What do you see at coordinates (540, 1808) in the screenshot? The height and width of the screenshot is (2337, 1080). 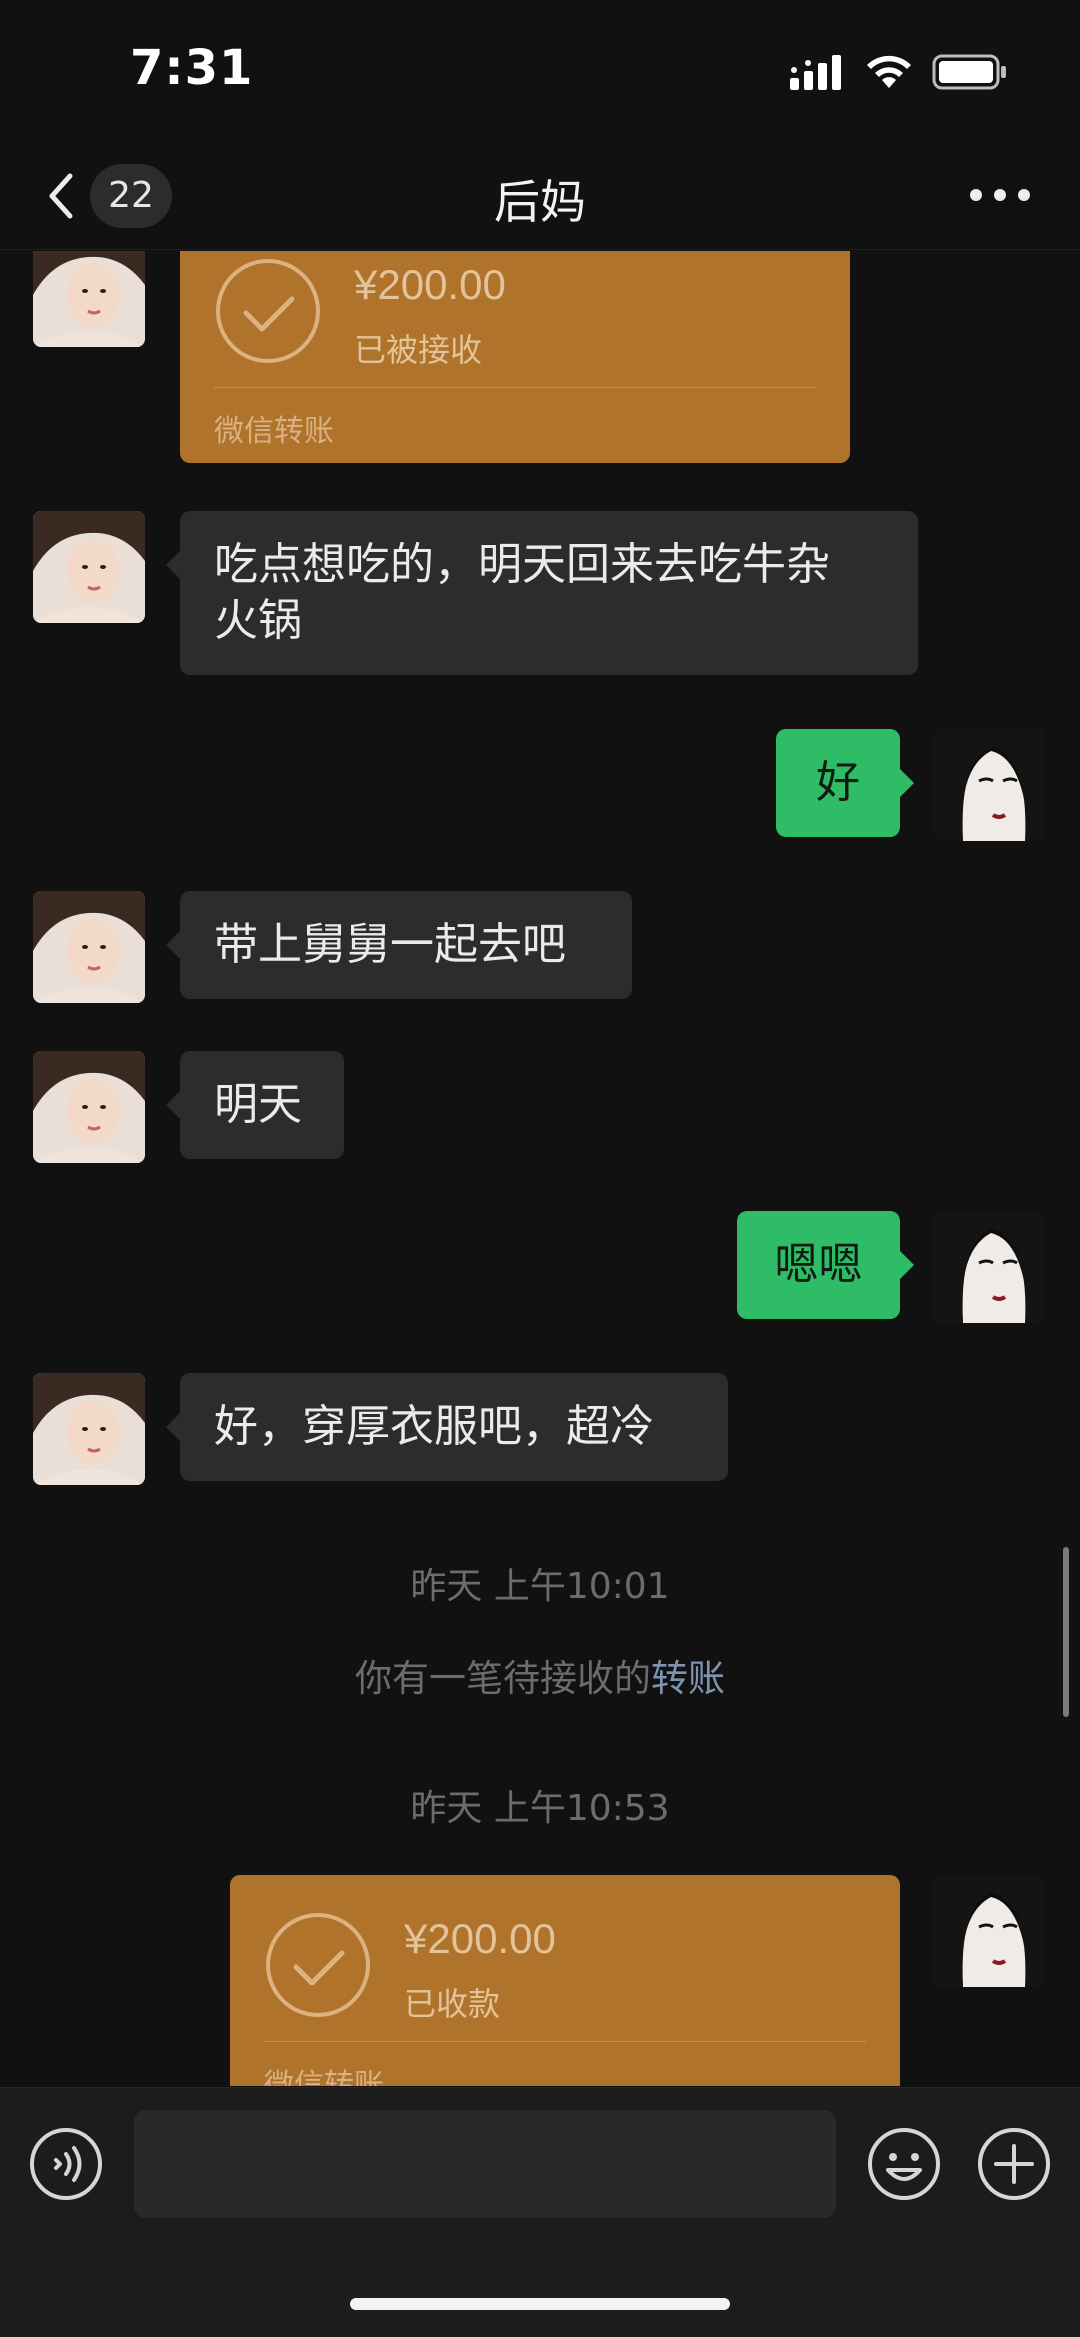 I see `timestamp: 昨天 上午10:53` at bounding box center [540, 1808].